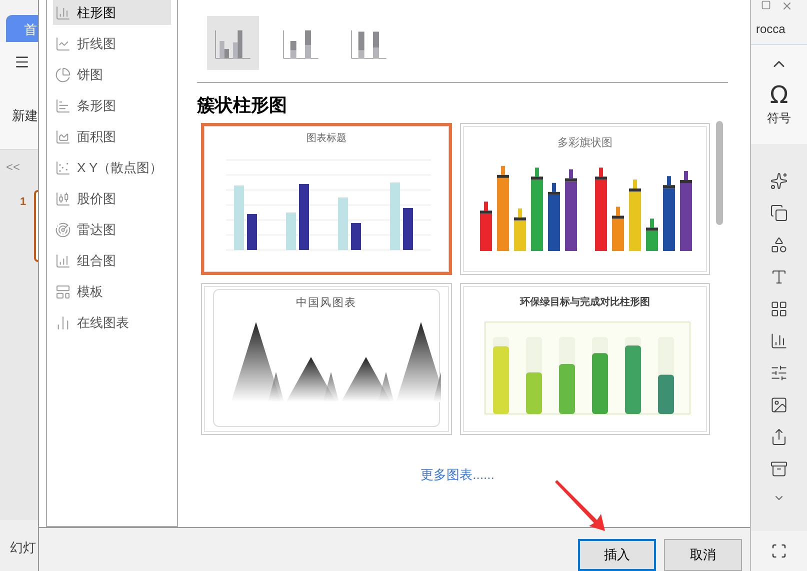  What do you see at coordinates (112, 198) in the screenshot?
I see `chart-category-item: 股价图` at bounding box center [112, 198].